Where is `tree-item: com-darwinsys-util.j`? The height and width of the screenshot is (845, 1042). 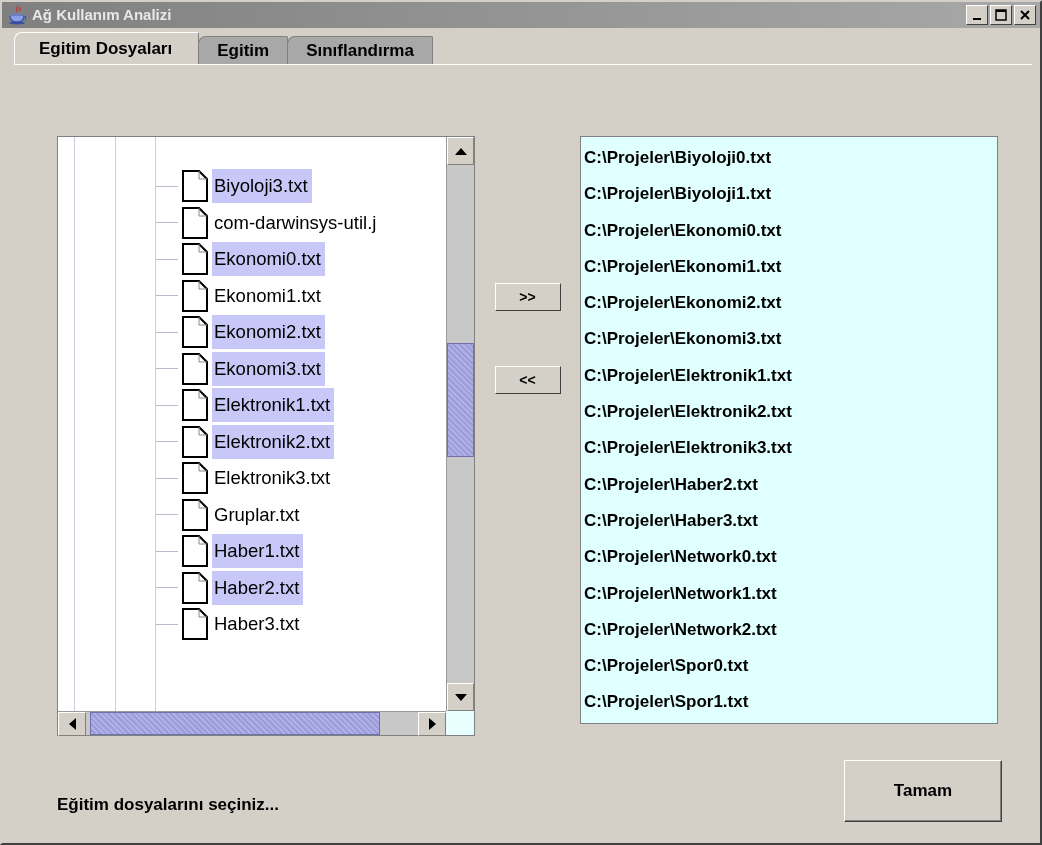 tree-item: com-darwinsys-util.j is located at coordinates (296, 222).